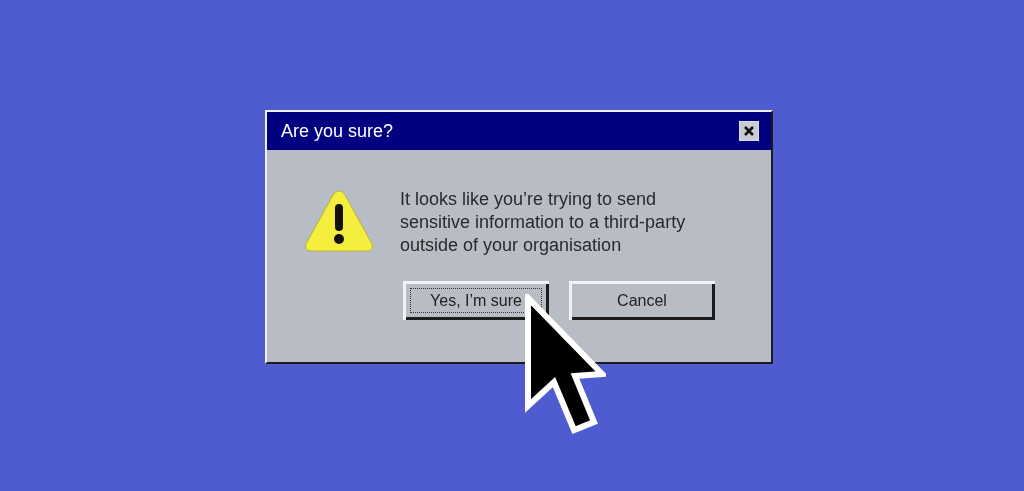 This screenshot has height=491, width=1024. What do you see at coordinates (565, 365) in the screenshot?
I see `cursor-icon` at bounding box center [565, 365].